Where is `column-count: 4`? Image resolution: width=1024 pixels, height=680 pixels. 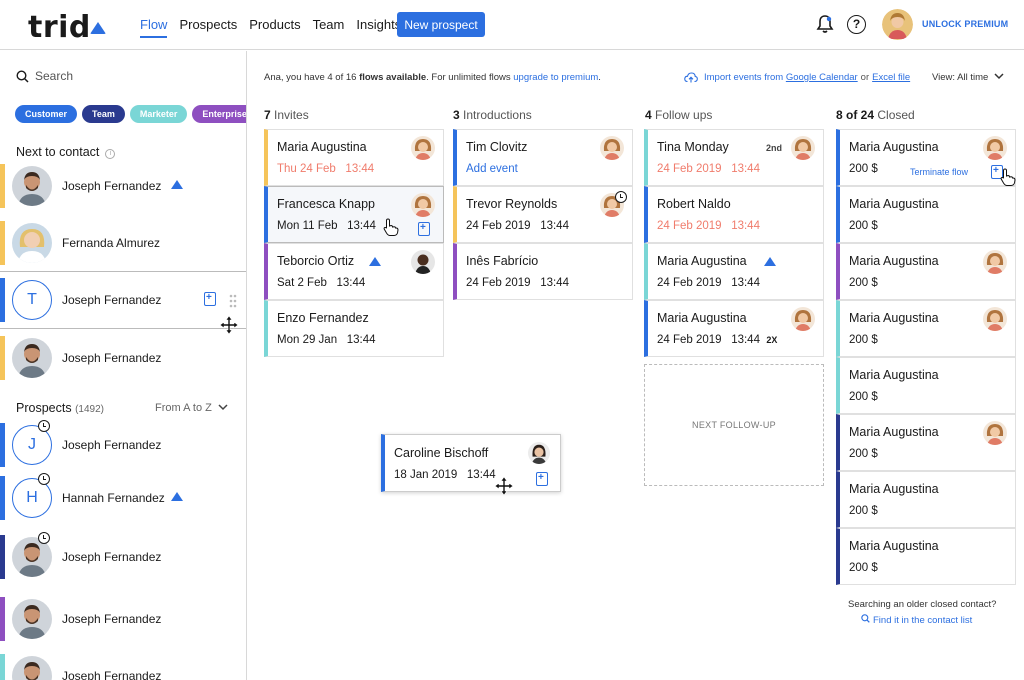
column-count: 4 is located at coordinates (648, 115).